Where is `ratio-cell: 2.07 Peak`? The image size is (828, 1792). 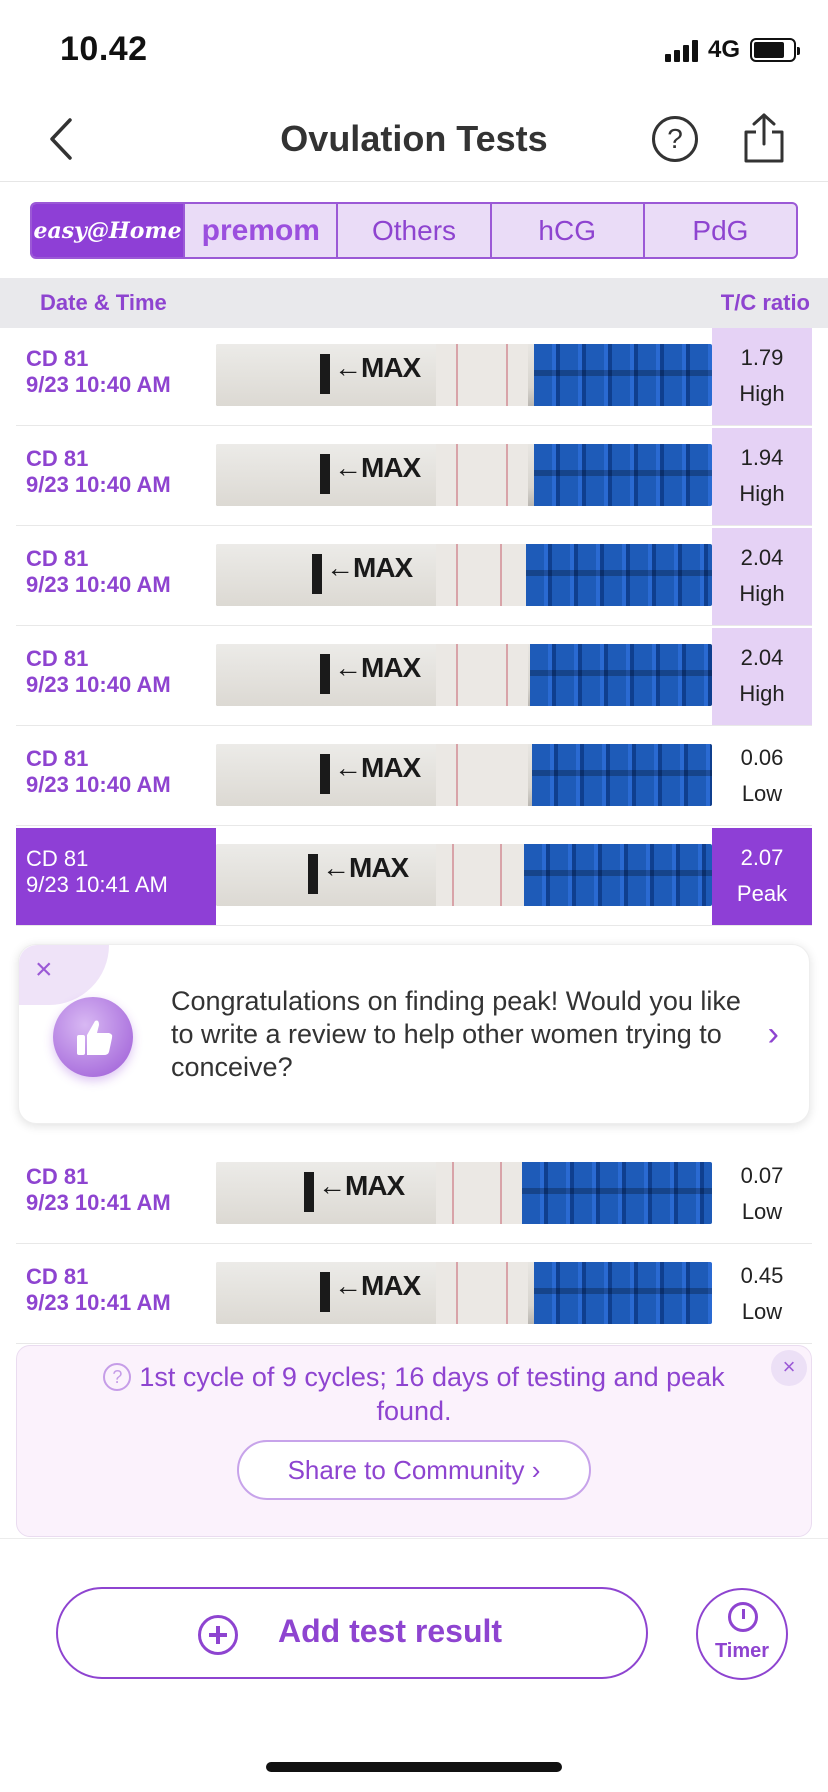 ratio-cell: 2.07 Peak is located at coordinates (762, 876).